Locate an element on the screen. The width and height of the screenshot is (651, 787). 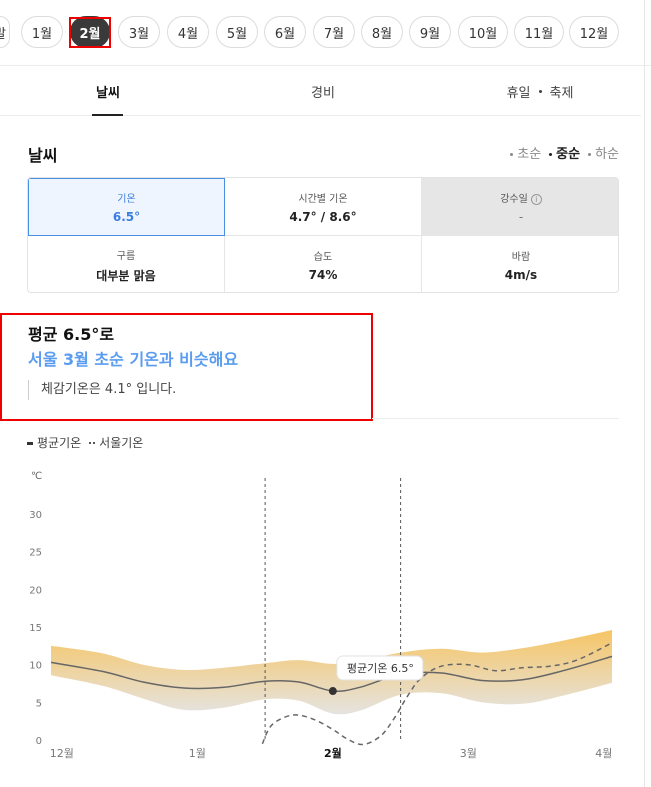
y-axis-unit: ℃ is located at coordinates (36, 476).